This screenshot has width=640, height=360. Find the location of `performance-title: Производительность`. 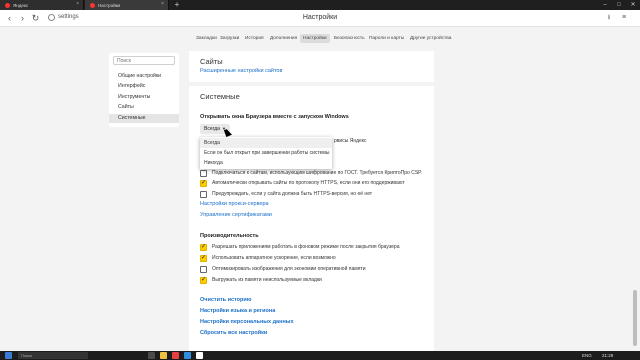

performance-title: Производительность is located at coordinates (229, 236).